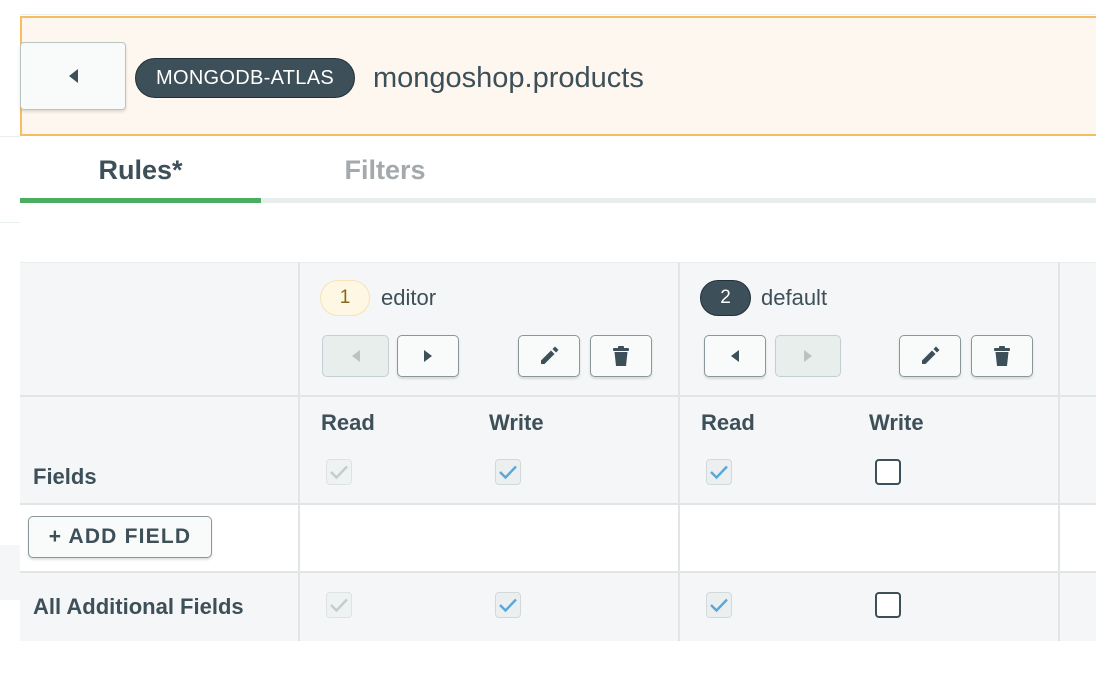 Image resolution: width=1096 pixels, height=684 pixels. What do you see at coordinates (10, 572) in the screenshot?
I see `gutter-block` at bounding box center [10, 572].